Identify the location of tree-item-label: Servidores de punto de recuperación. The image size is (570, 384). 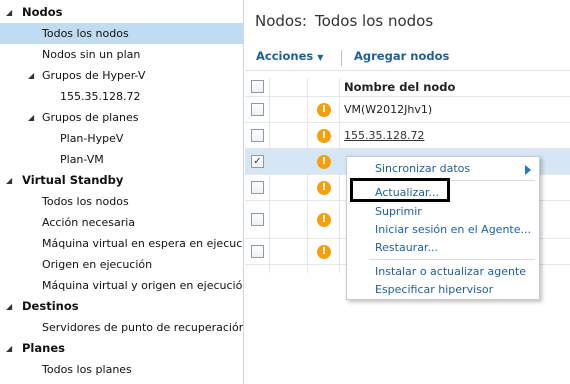
(143, 327).